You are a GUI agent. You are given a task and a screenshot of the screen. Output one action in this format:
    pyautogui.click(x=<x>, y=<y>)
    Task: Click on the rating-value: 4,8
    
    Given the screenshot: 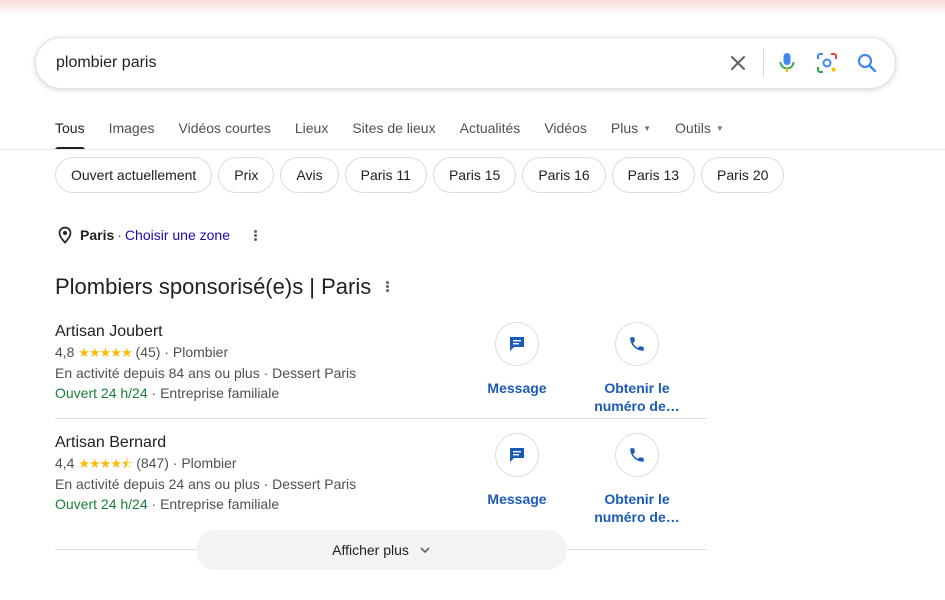 What is the action you would take?
    pyautogui.click(x=65, y=352)
    